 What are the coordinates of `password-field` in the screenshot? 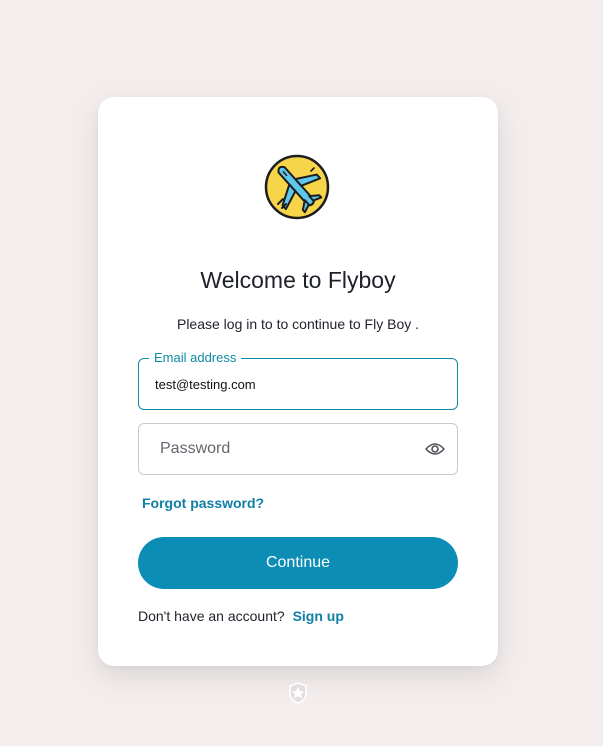 It's located at (298, 449).